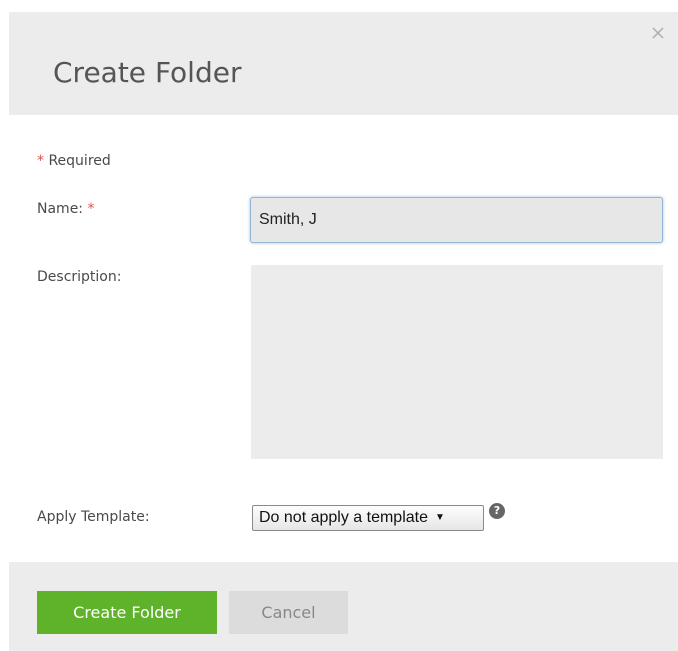  What do you see at coordinates (60, 209) in the screenshot?
I see `name-label-text: Name:` at bounding box center [60, 209].